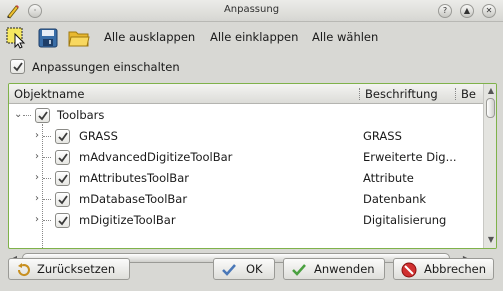 This screenshot has width=503, height=291. I want to click on save-icon, so click(48, 38).